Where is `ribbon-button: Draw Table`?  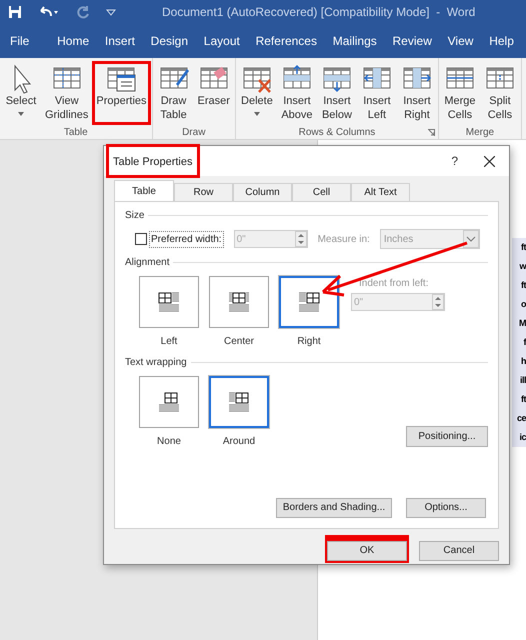 ribbon-button: Draw Table is located at coordinates (174, 93).